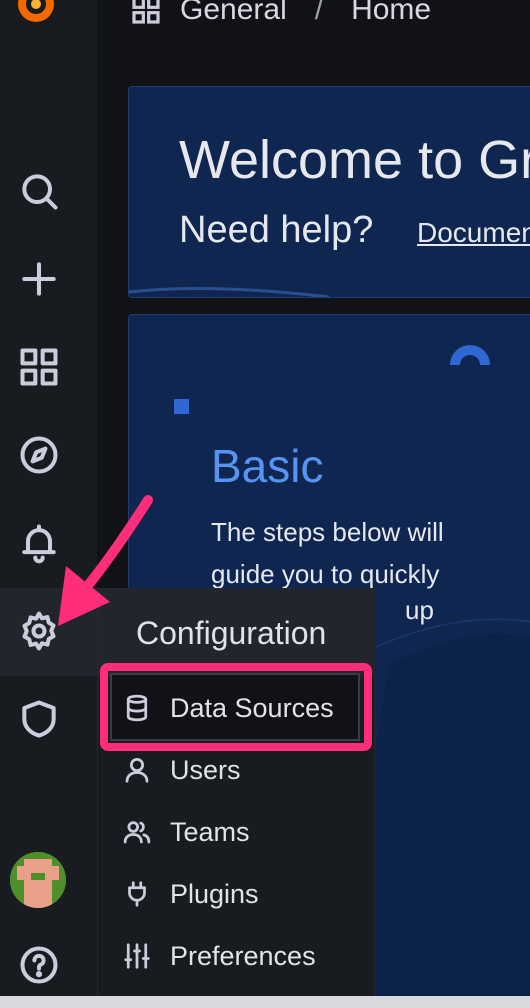 The width and height of the screenshot is (530, 1008). What do you see at coordinates (233, 13) in the screenshot?
I see `breadcrumb-folder: General` at bounding box center [233, 13].